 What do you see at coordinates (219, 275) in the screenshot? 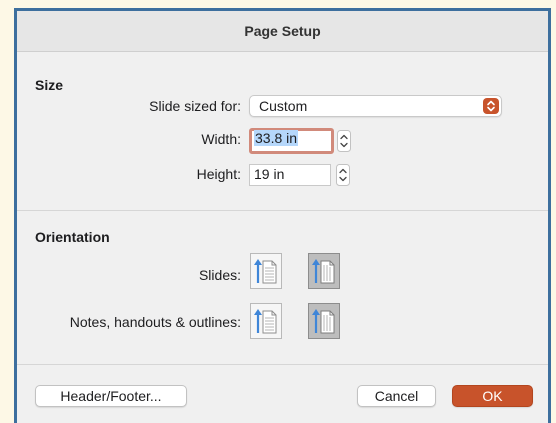
I see `slides-orientation-label: Slides:` at bounding box center [219, 275].